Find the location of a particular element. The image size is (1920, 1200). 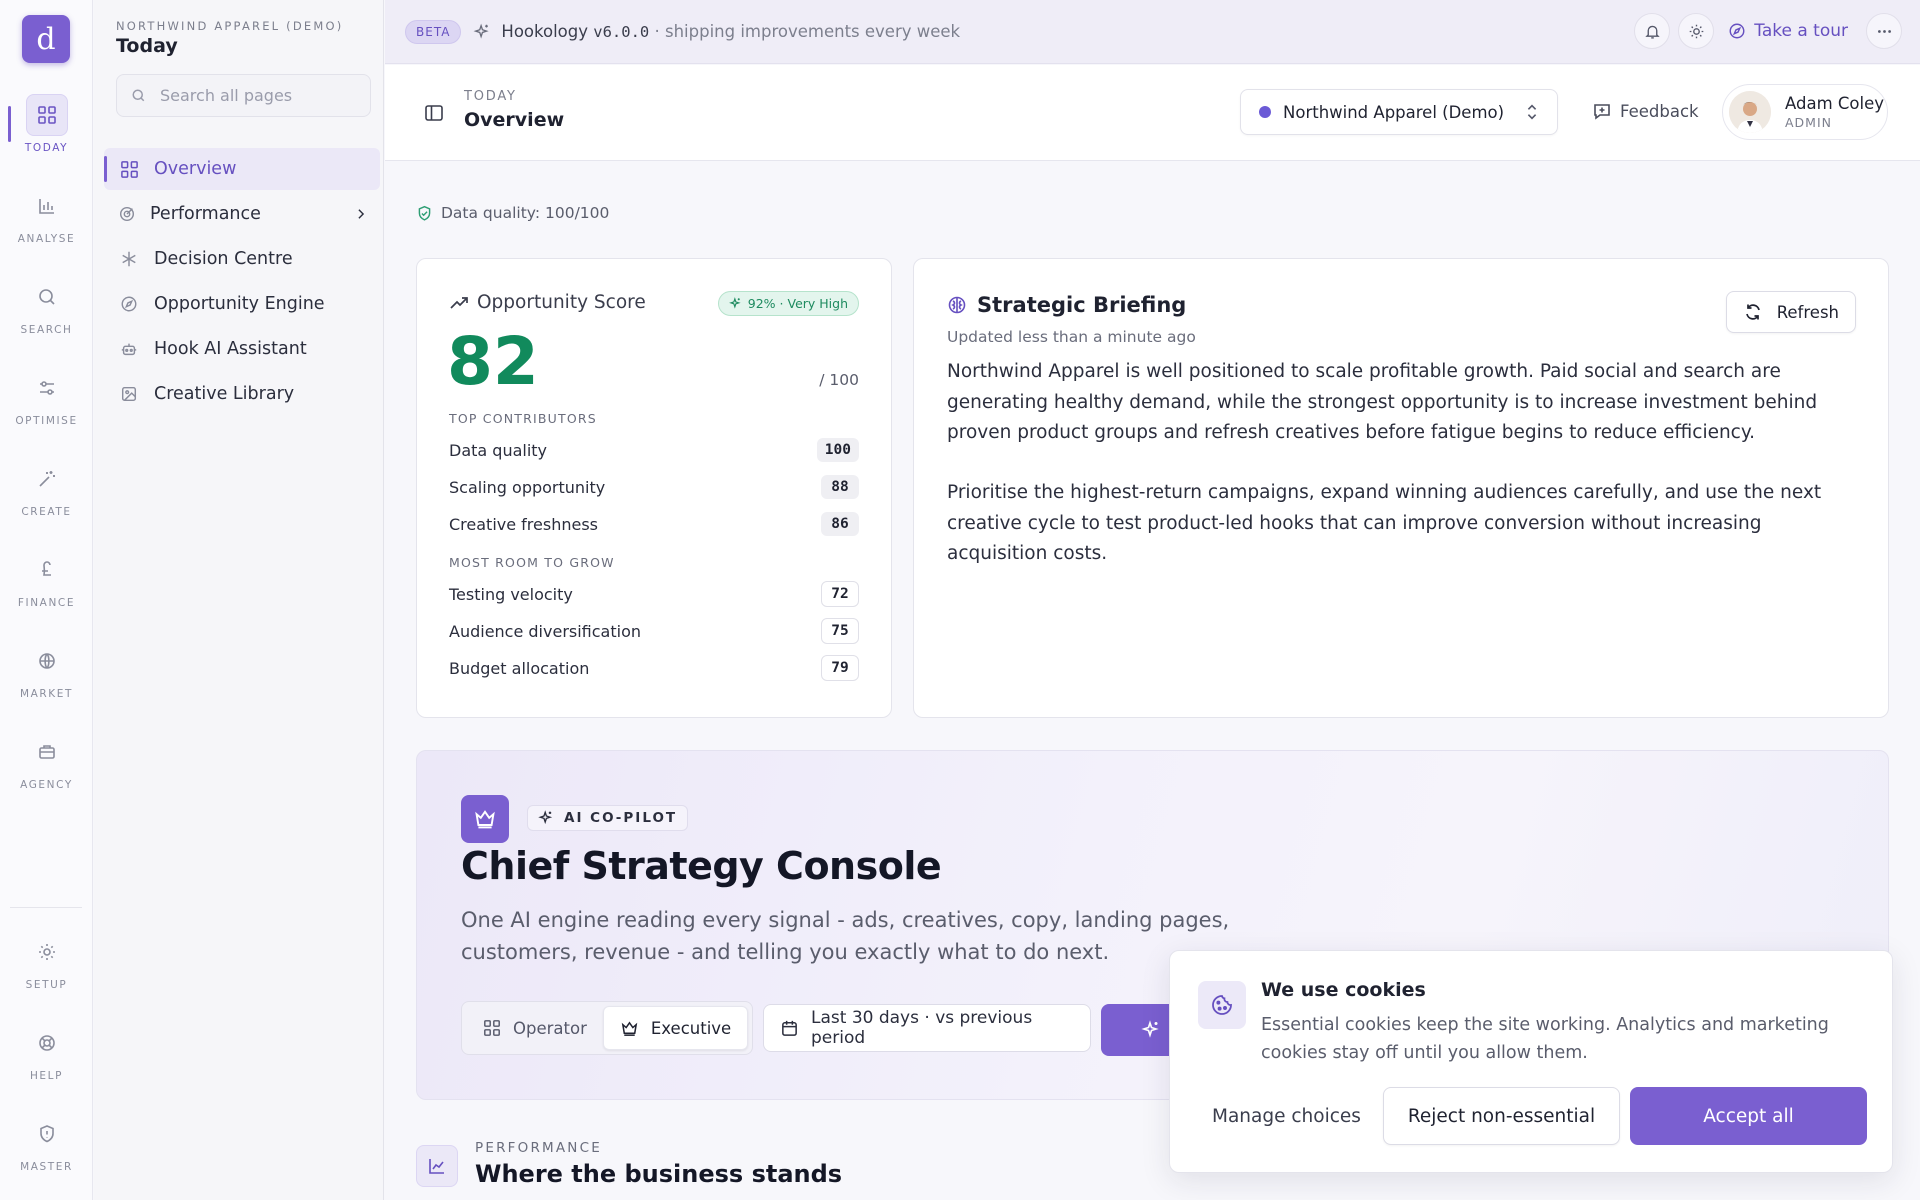

rail-item-market: MARKET is located at coordinates (46, 670).